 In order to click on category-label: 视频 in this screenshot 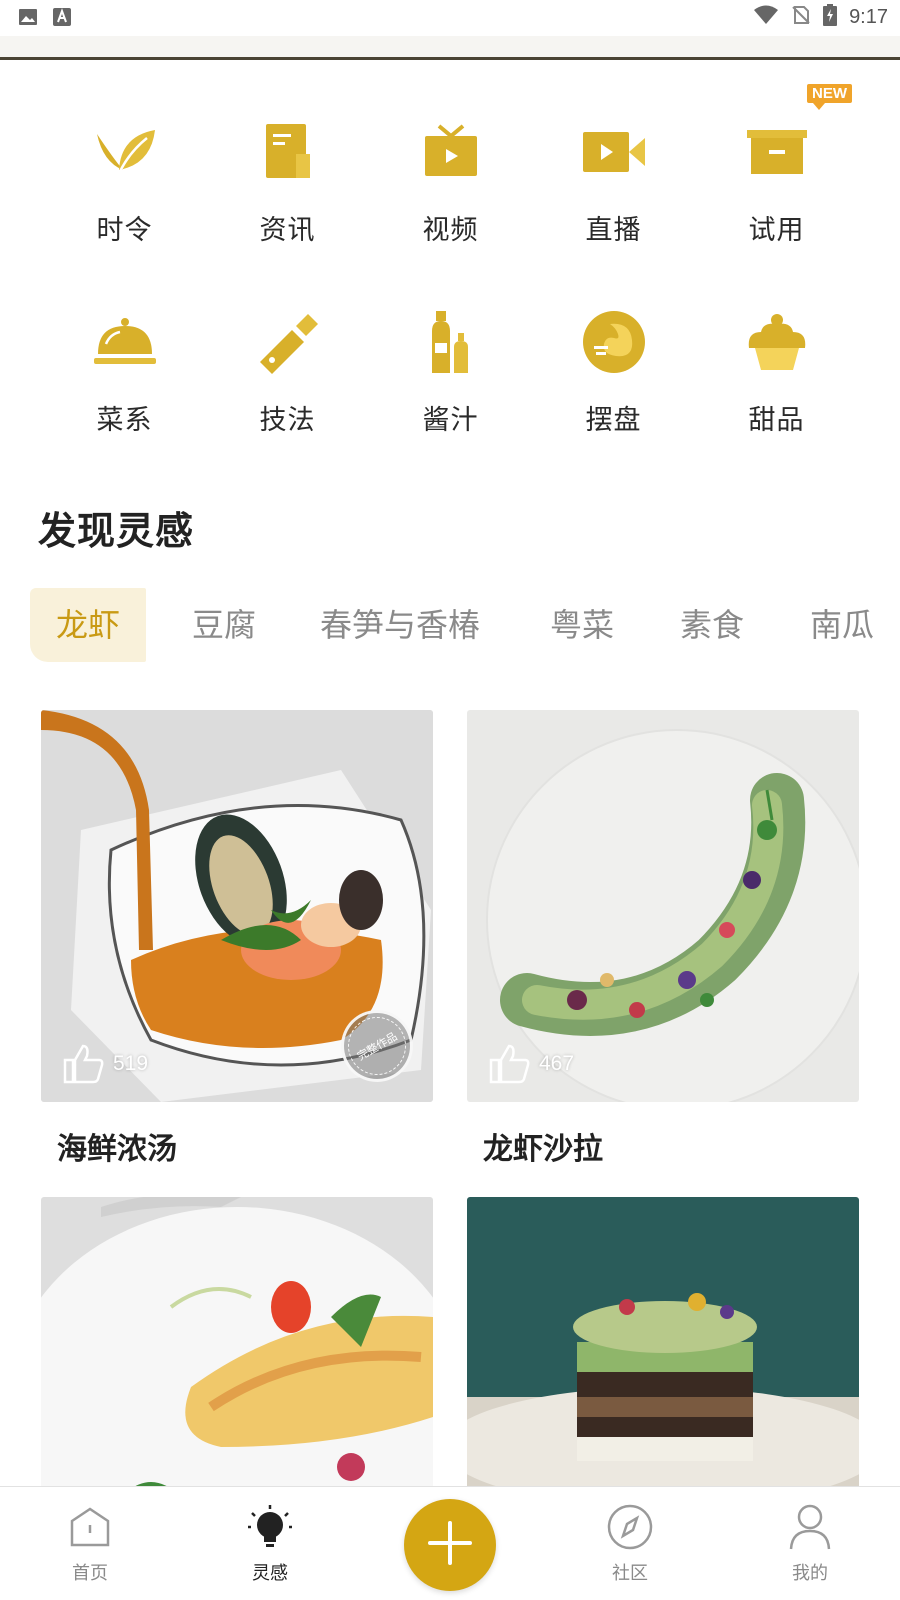, I will do `click(450, 230)`.